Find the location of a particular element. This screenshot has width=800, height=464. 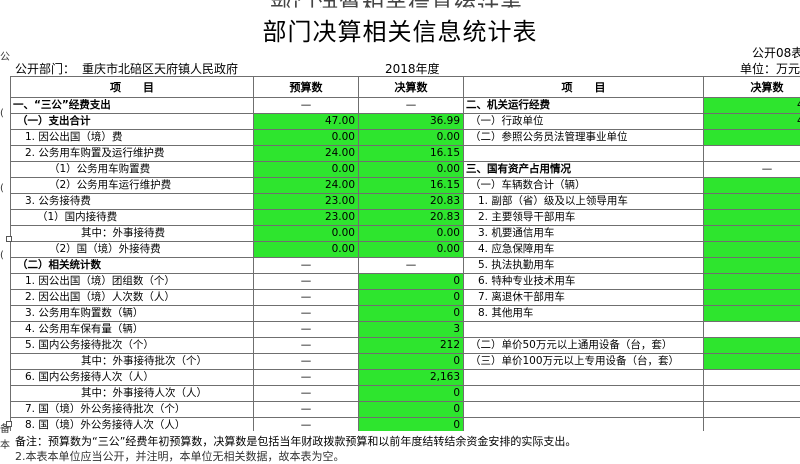

row-label: 6. 国内公务接待人次（人） is located at coordinates (132, 378).